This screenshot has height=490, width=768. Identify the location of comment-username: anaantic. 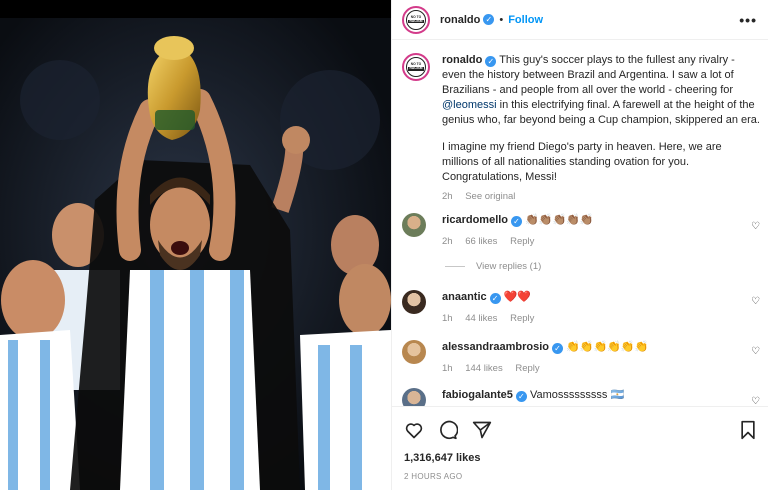
(464, 297).